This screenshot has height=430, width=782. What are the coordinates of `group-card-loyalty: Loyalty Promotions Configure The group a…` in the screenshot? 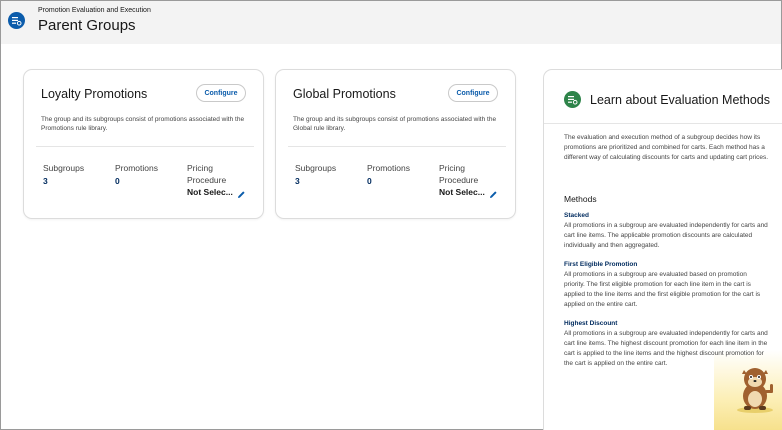 It's located at (143, 144).